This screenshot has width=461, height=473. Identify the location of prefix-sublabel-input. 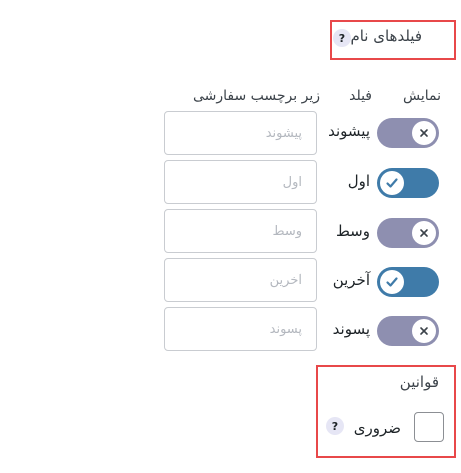
(240, 133).